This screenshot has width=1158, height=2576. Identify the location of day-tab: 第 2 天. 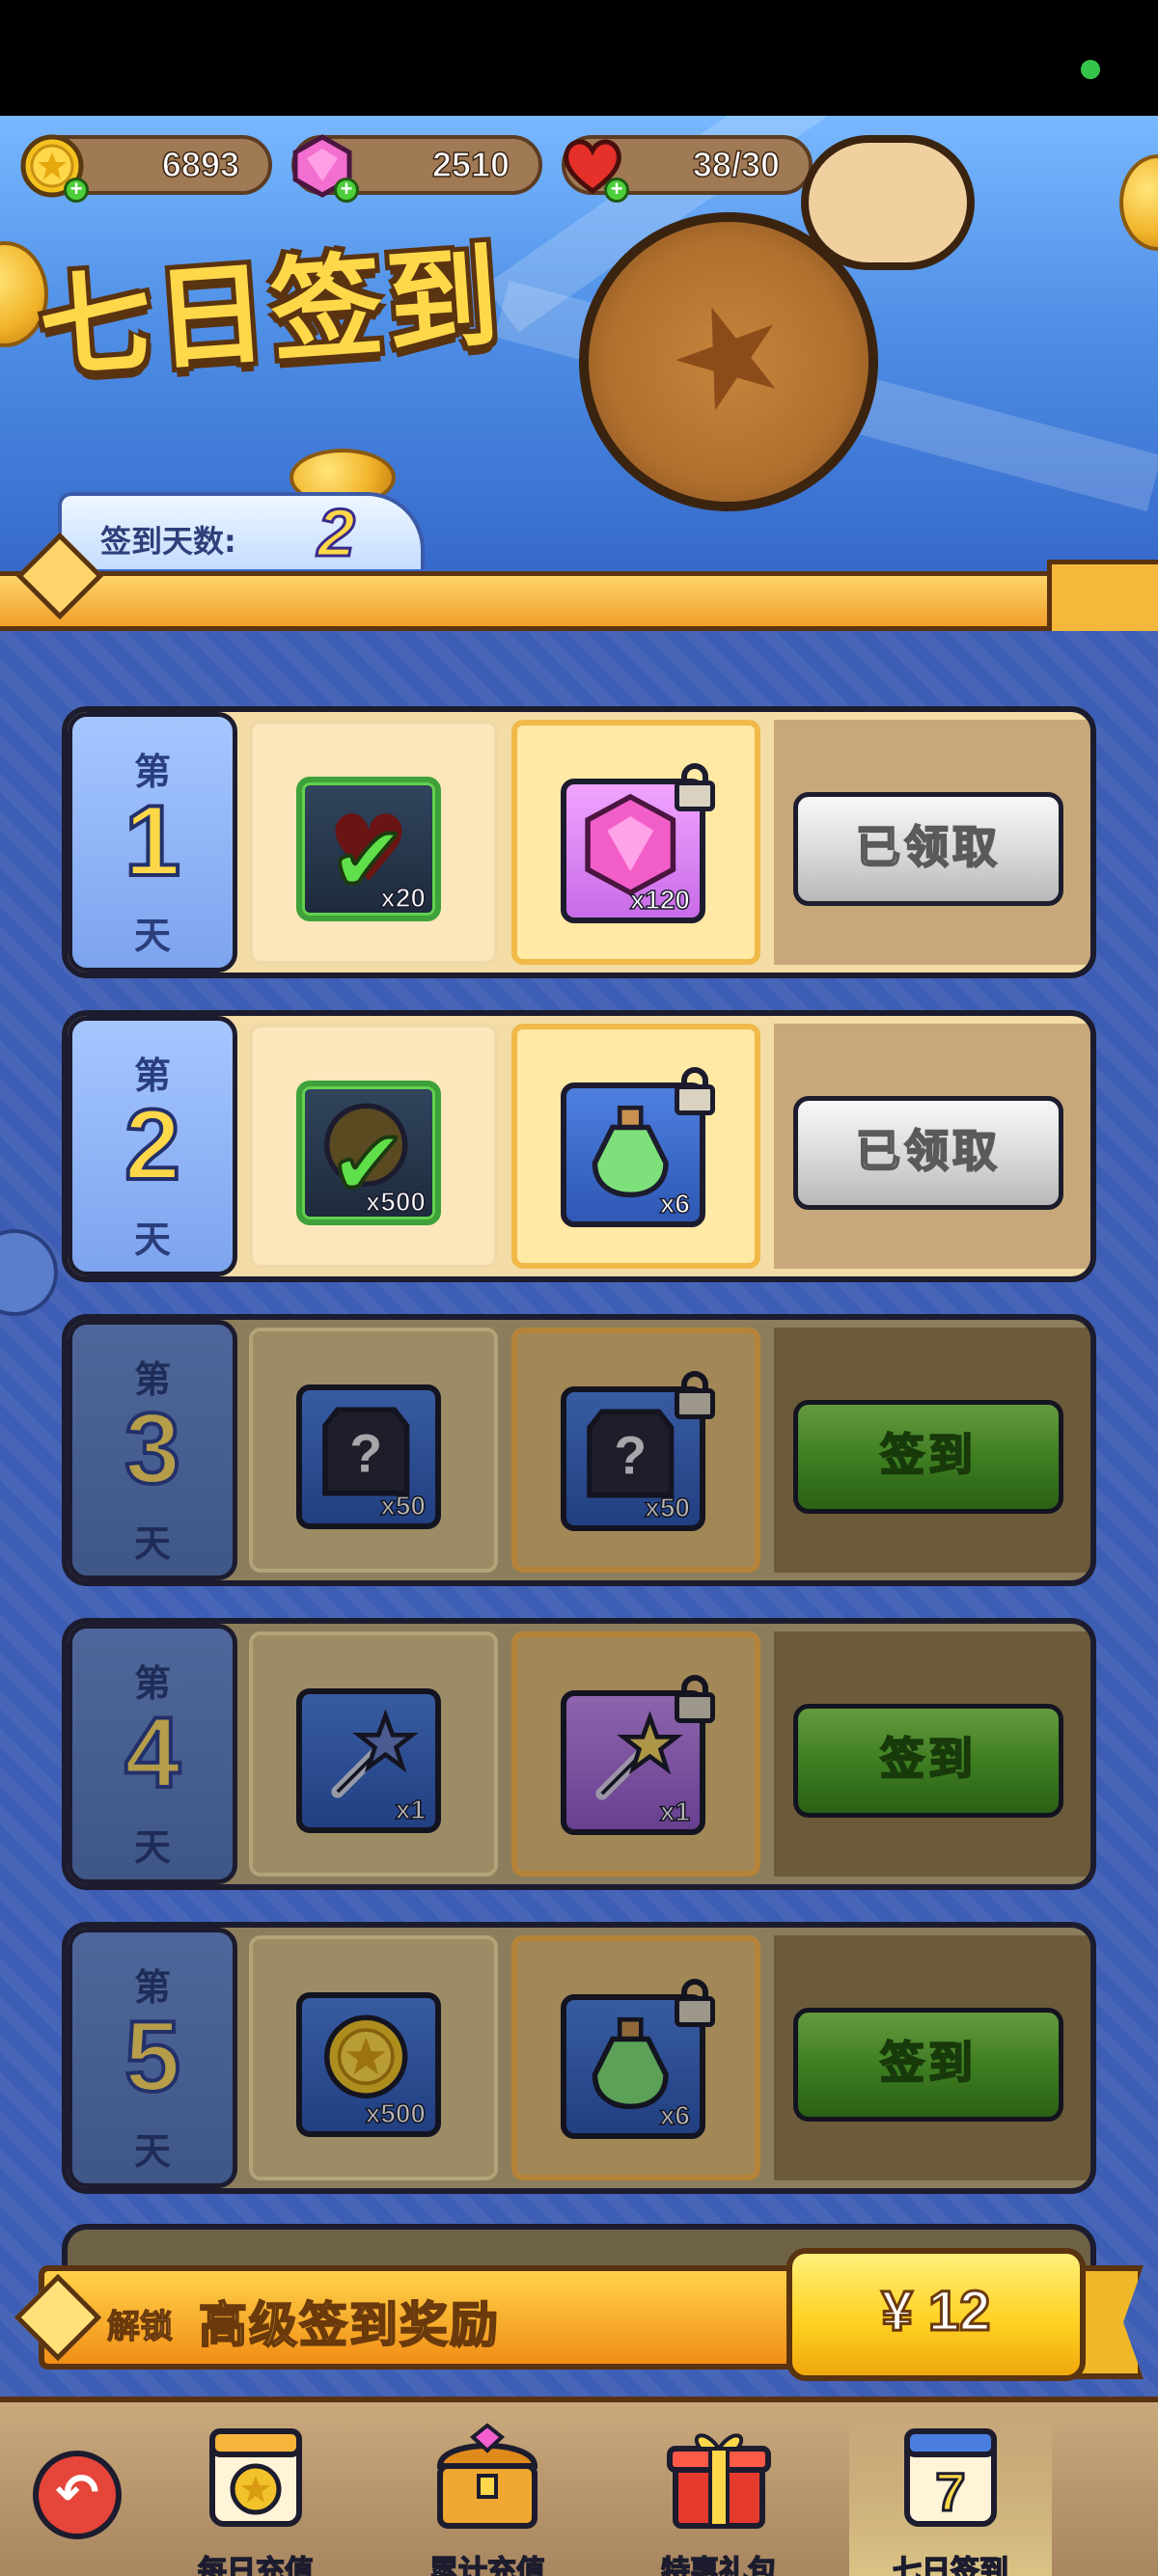
(152, 1146).